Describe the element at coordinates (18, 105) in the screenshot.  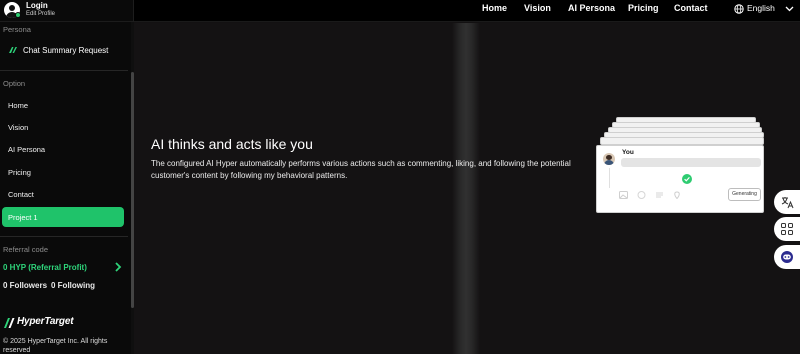
I see `sidebar-item-label: Home` at that location.